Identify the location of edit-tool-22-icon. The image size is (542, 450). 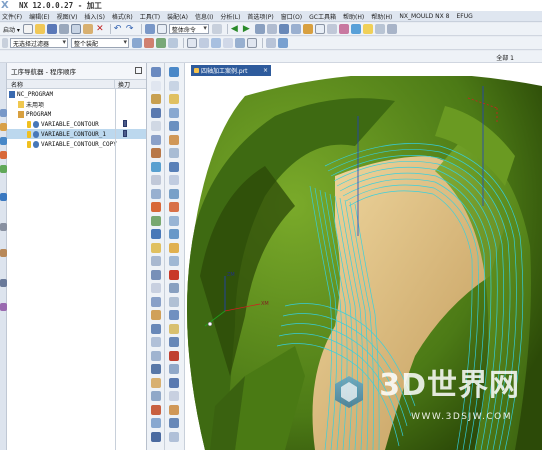
(174, 355).